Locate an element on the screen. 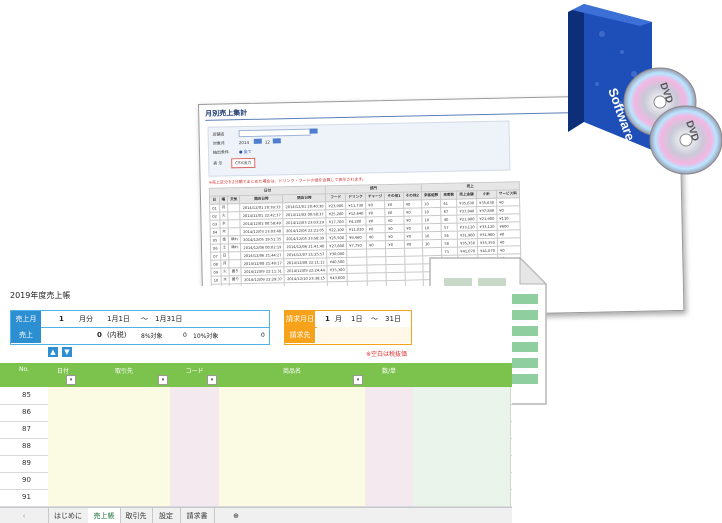 This screenshot has height=523, width=722. sales-month-input: 1 is located at coordinates (61, 319).